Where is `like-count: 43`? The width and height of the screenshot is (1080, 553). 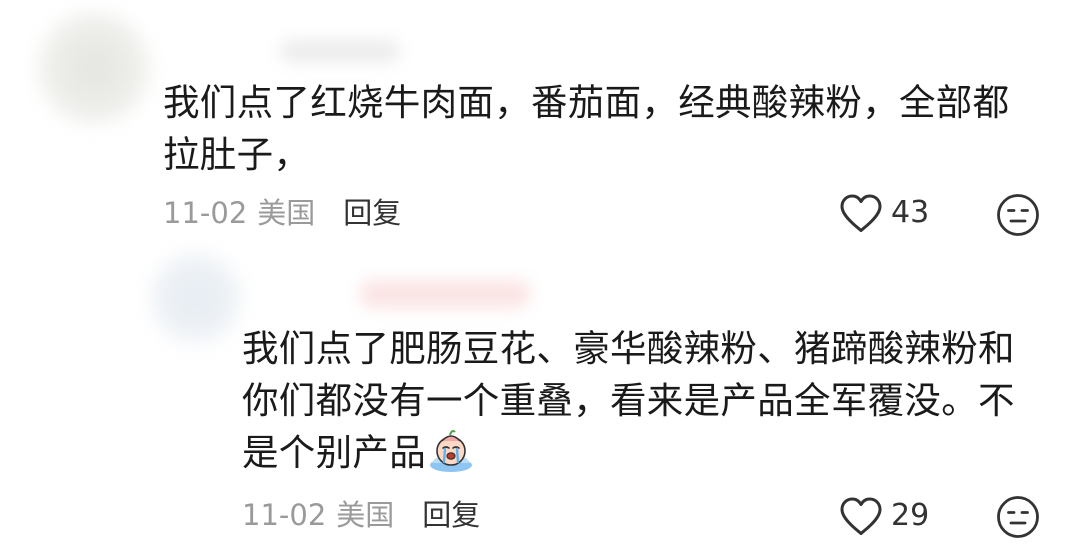
like-count: 43 is located at coordinates (910, 212).